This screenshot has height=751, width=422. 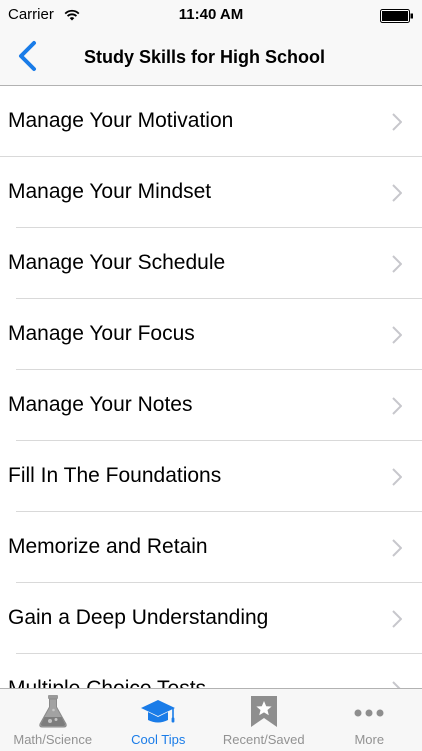 I want to click on list-item: Gain a Deep Understanding, so click(x=211, y=618).